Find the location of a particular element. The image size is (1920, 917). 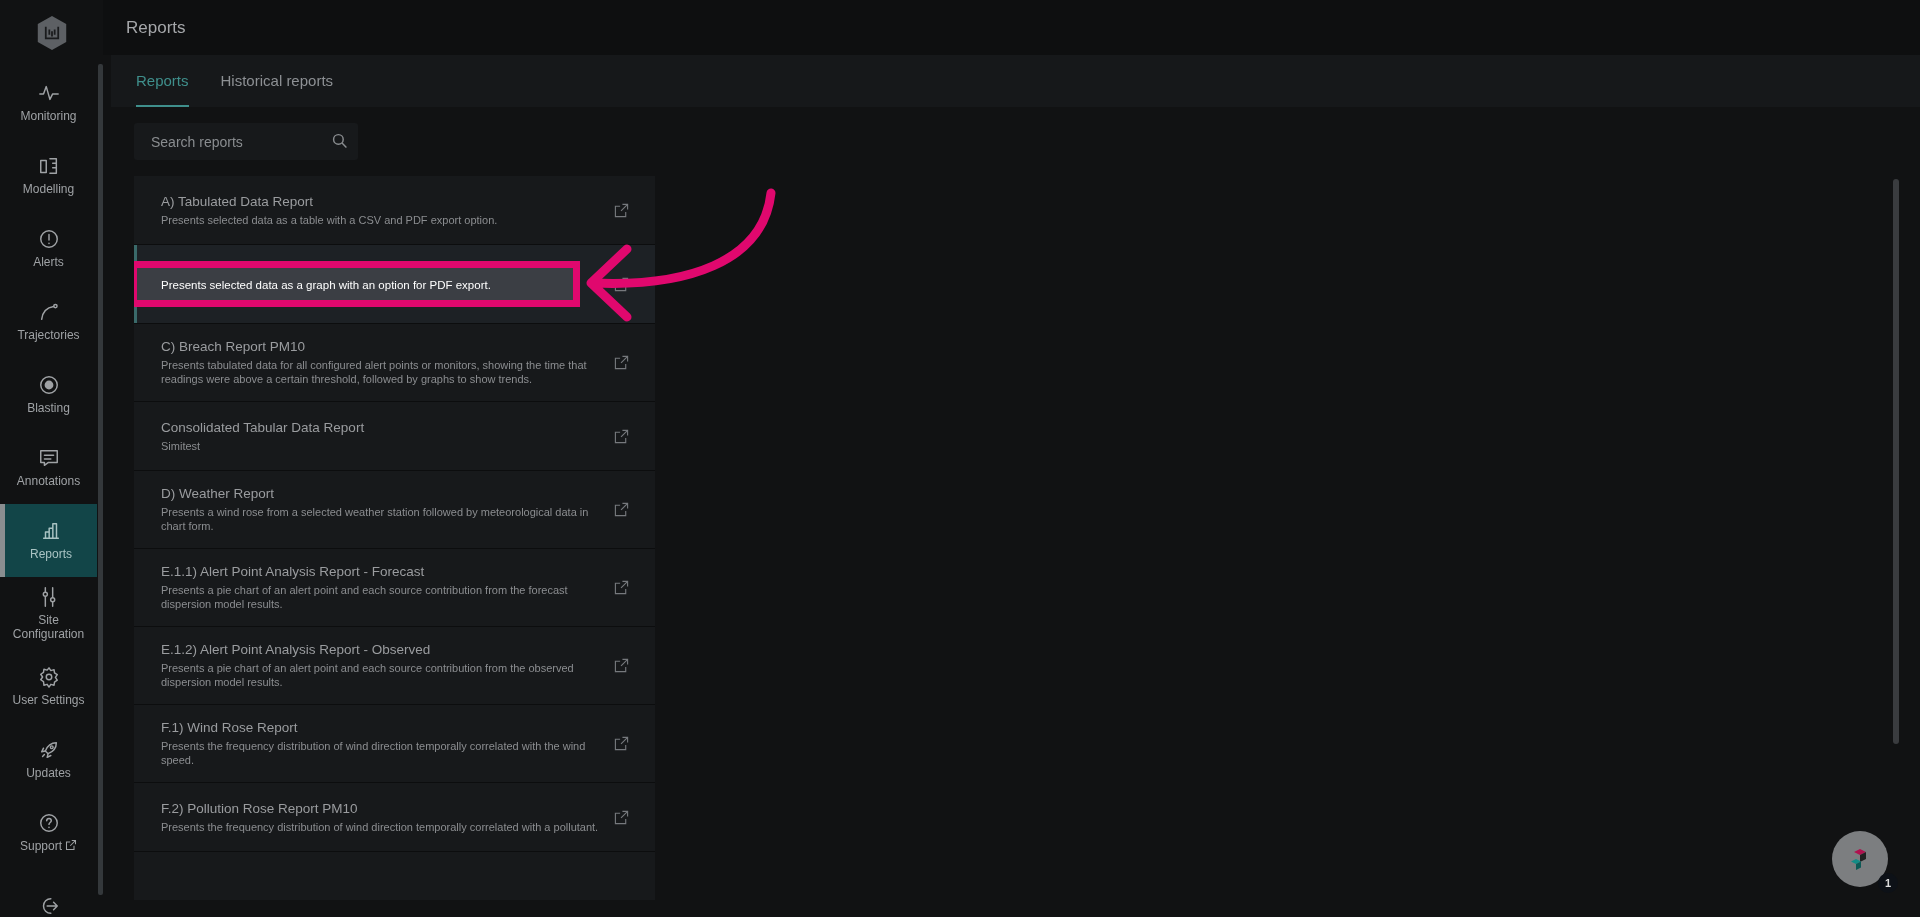

help-icon is located at coordinates (48, 823).